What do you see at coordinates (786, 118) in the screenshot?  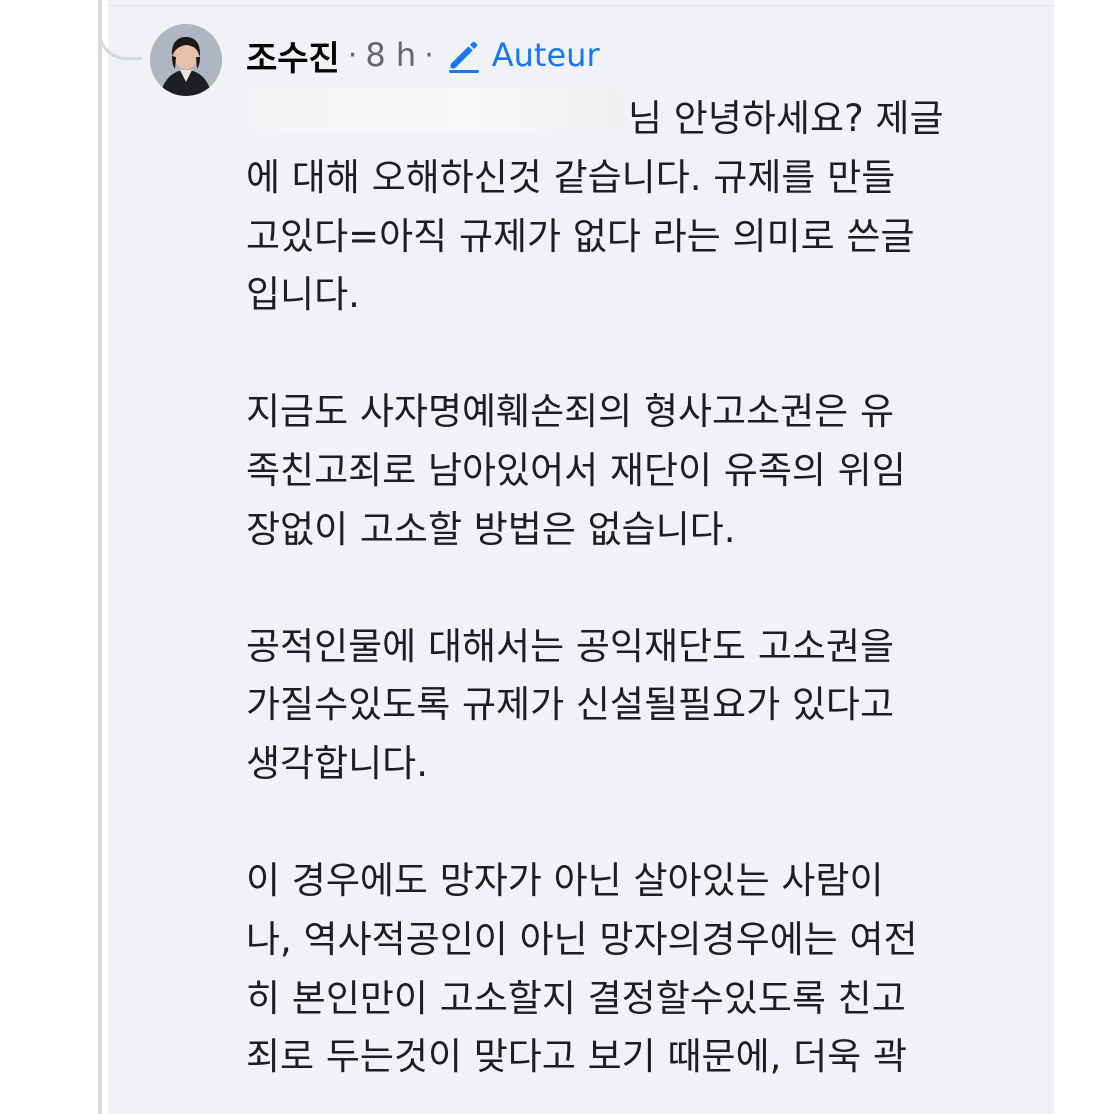 I see `comment-line: 님 안녕하세요? 제글` at bounding box center [786, 118].